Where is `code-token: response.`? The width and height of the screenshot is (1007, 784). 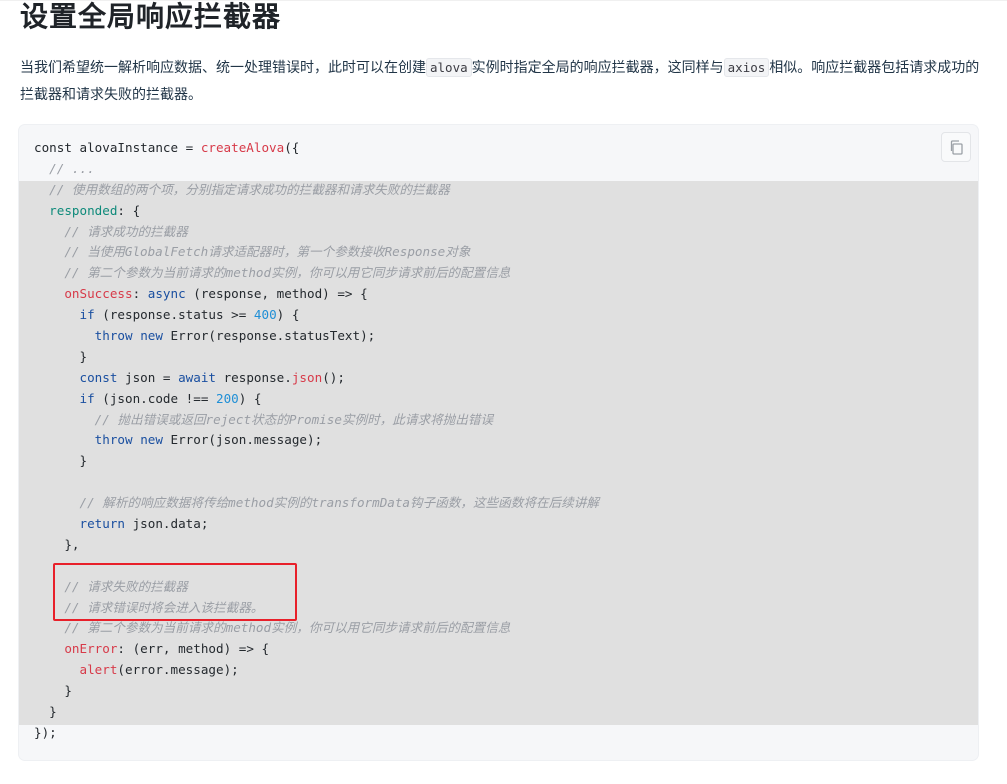
code-token: response. is located at coordinates (254, 377).